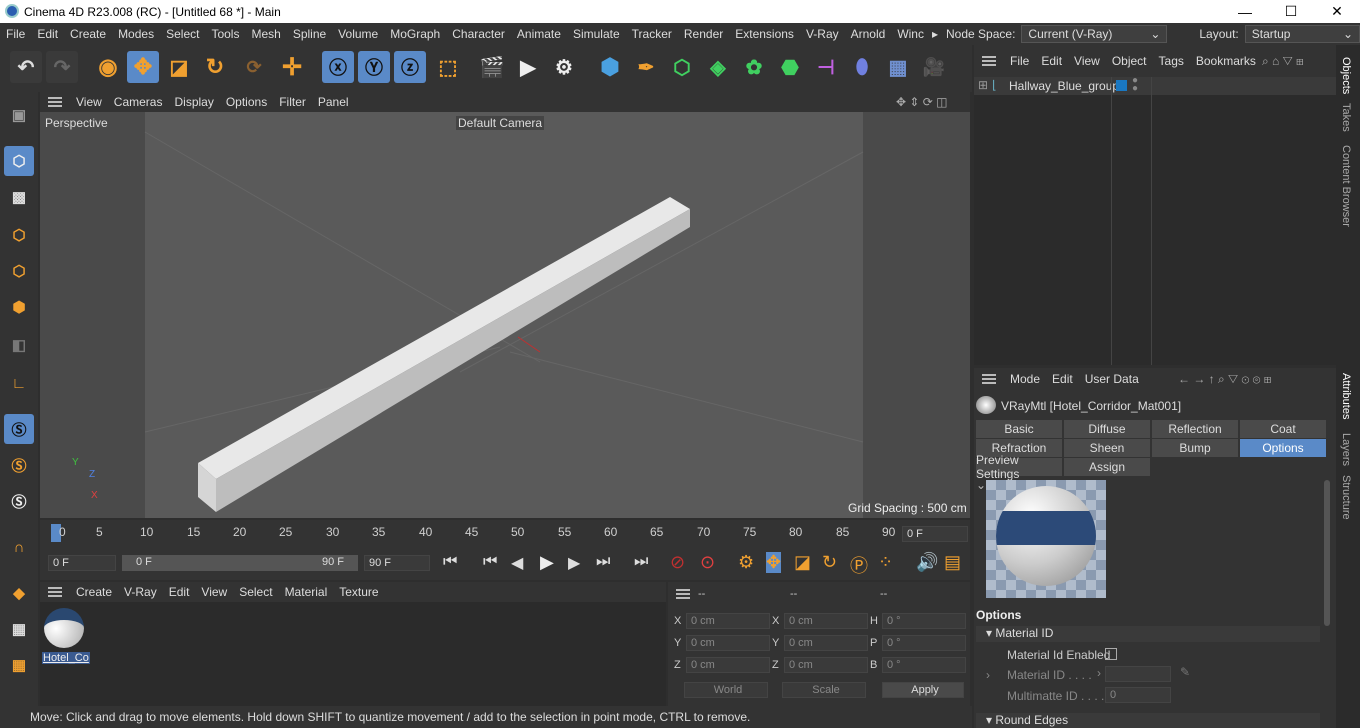  Describe the element at coordinates (1302, 34) in the screenshot. I see `layout-dropdown: Startup ⌄` at that location.